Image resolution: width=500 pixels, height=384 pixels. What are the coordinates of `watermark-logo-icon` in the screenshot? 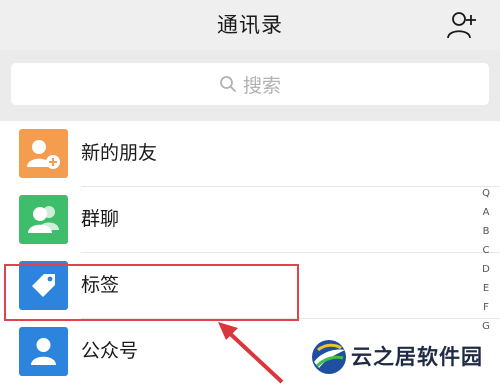 It's located at (329, 357).